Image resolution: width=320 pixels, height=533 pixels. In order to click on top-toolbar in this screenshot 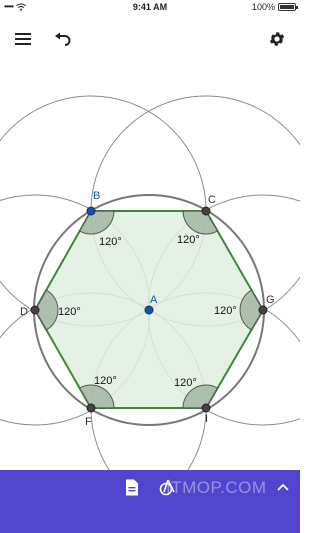, I will do `click(150, 39)`.